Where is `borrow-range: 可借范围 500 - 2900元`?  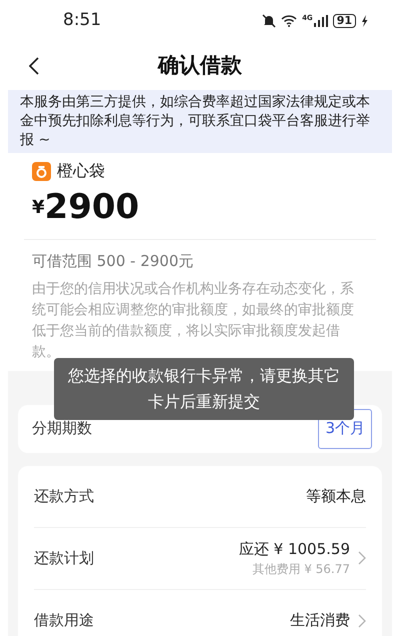
borrow-range: 可借范围 500 - 2900元 is located at coordinates (113, 261).